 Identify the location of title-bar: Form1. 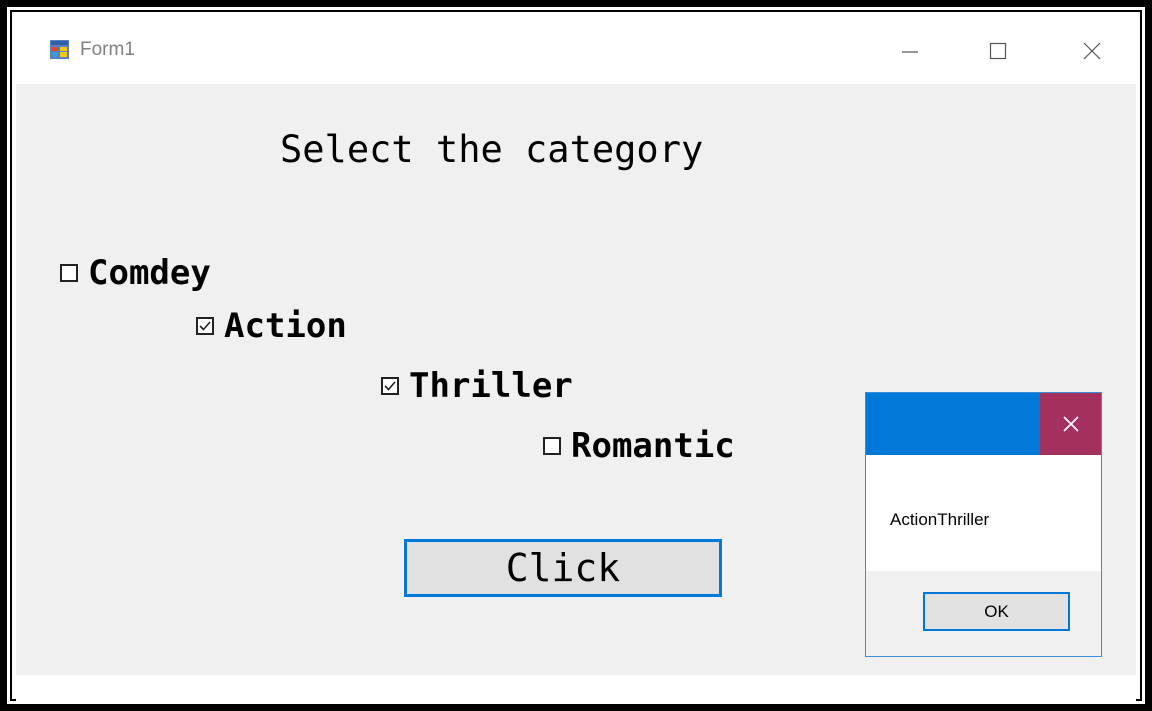
(576, 50).